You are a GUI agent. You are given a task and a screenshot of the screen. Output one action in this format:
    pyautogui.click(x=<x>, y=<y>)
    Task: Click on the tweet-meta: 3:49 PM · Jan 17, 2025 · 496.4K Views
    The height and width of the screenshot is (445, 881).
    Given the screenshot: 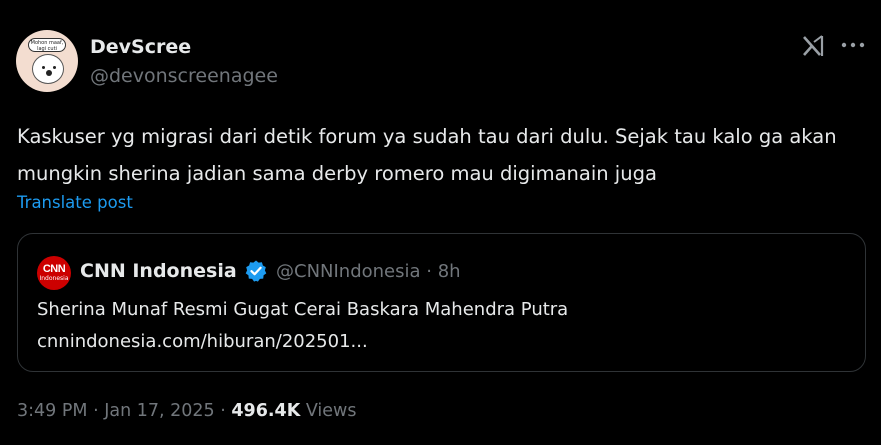 What is the action you would take?
    pyautogui.click(x=187, y=411)
    